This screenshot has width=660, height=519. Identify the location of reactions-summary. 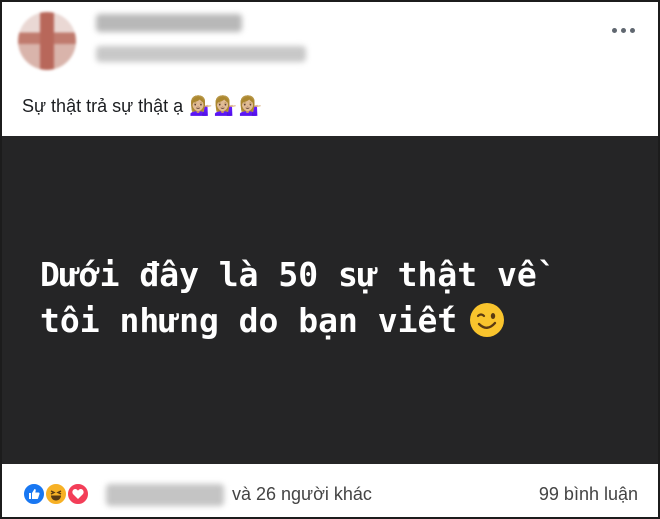
(64, 494).